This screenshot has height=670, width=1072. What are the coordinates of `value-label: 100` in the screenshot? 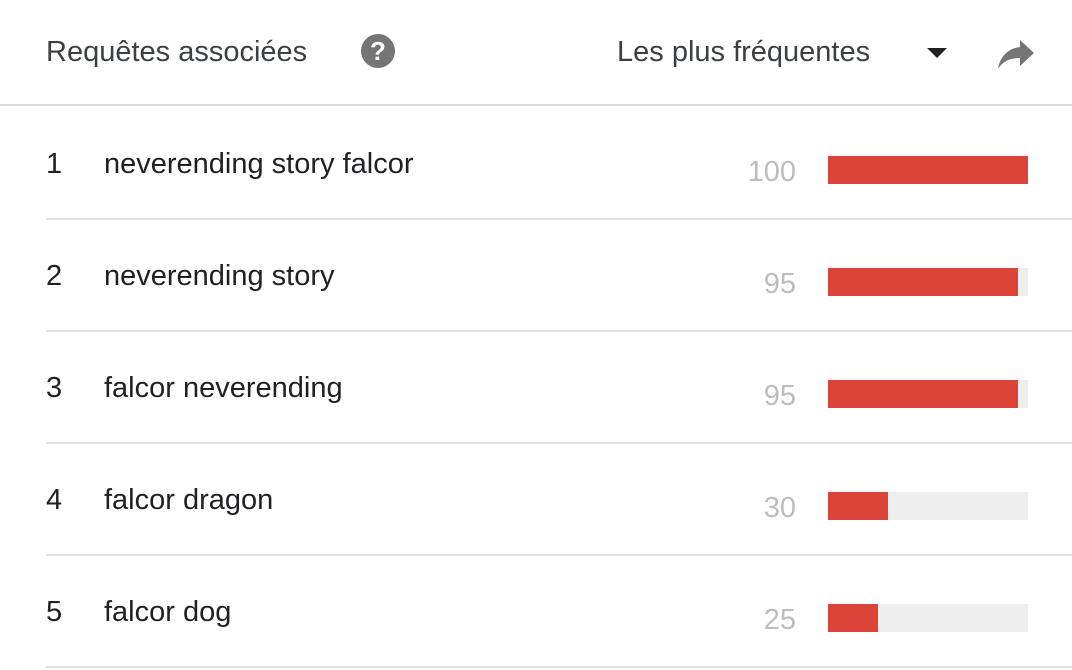 It's located at (771, 172).